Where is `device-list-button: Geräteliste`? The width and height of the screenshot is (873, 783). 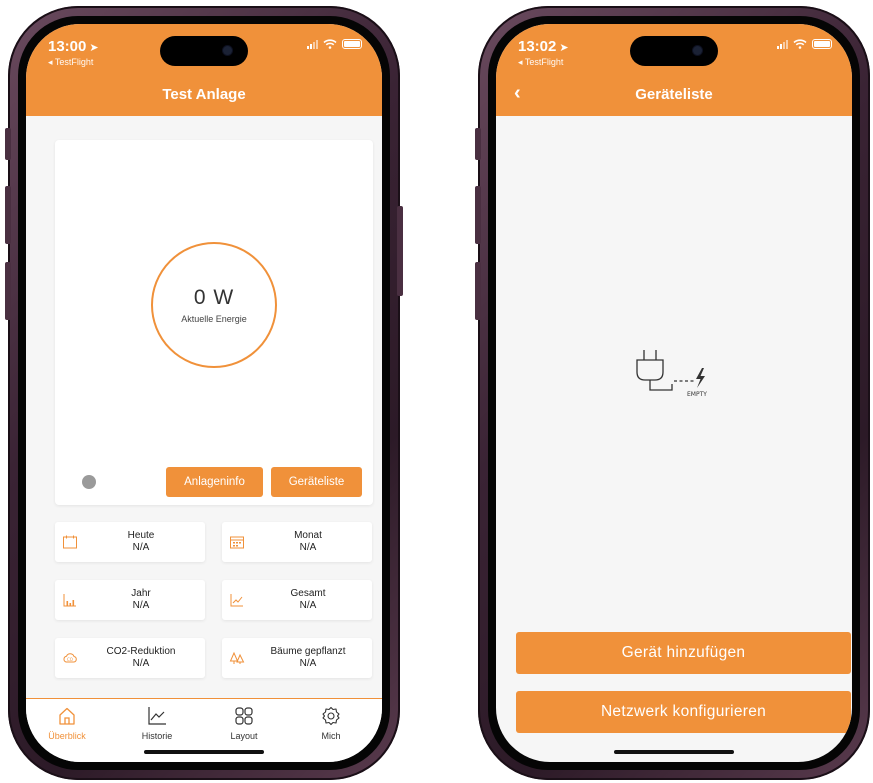 device-list-button: Geräteliste is located at coordinates (316, 482).